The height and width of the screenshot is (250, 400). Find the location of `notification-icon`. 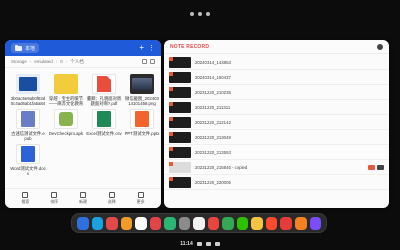

notification-icon is located at coordinates (217, 244).